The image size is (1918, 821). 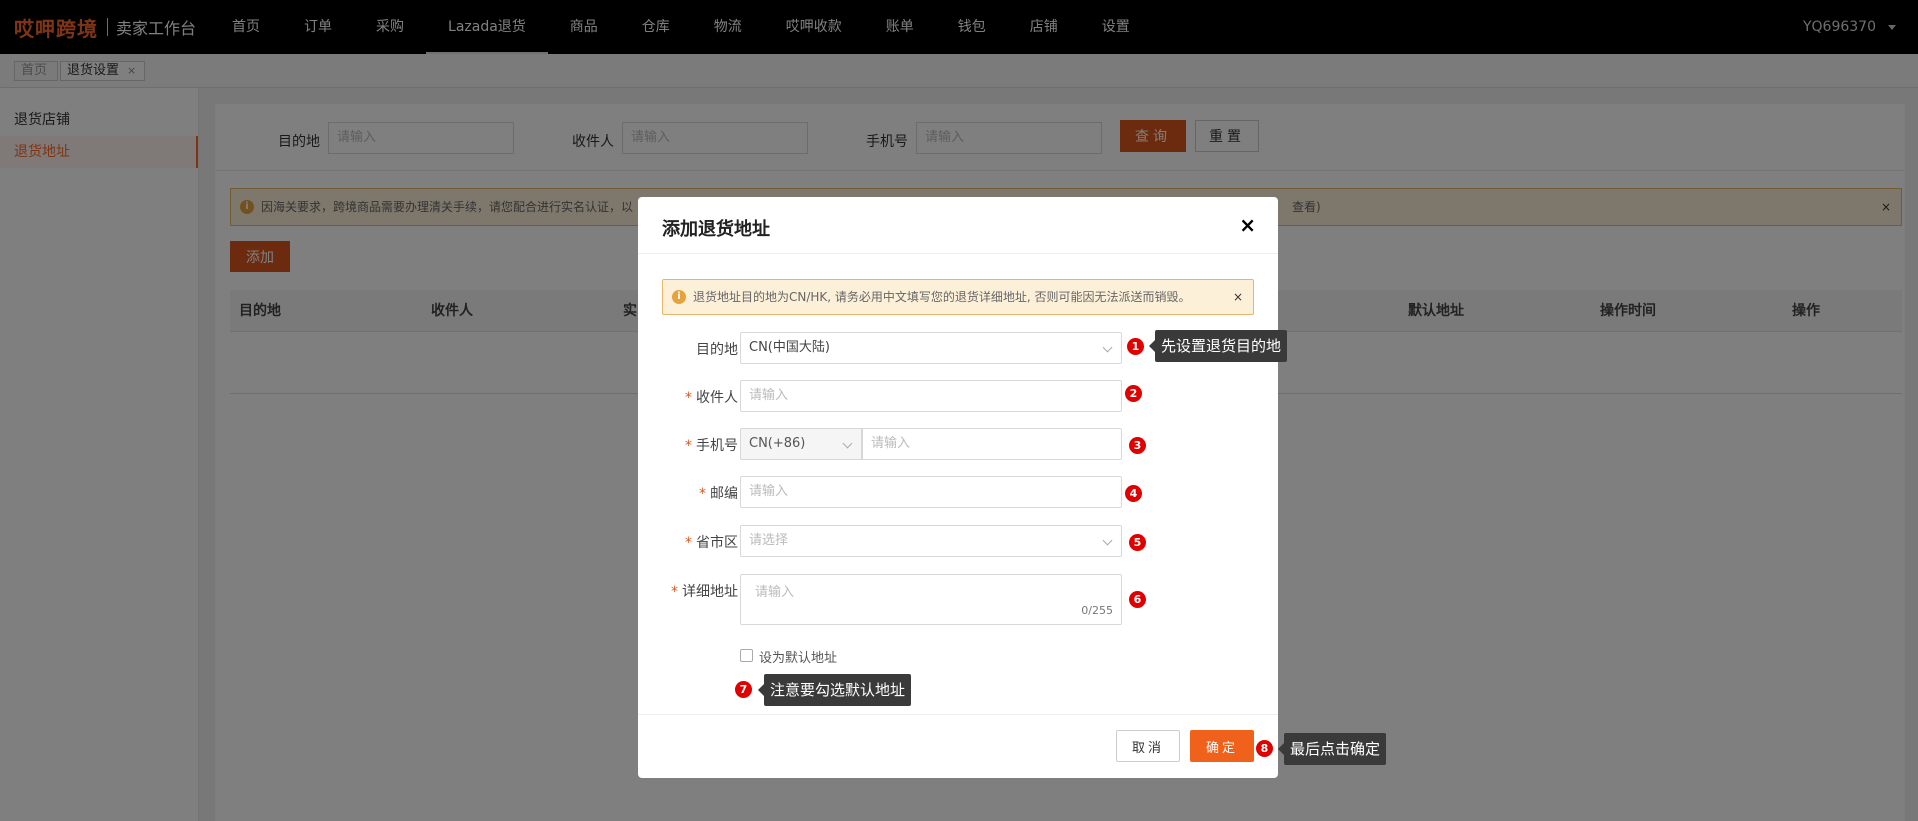 I want to click on step-badge-8: 8, so click(x=1264, y=748).